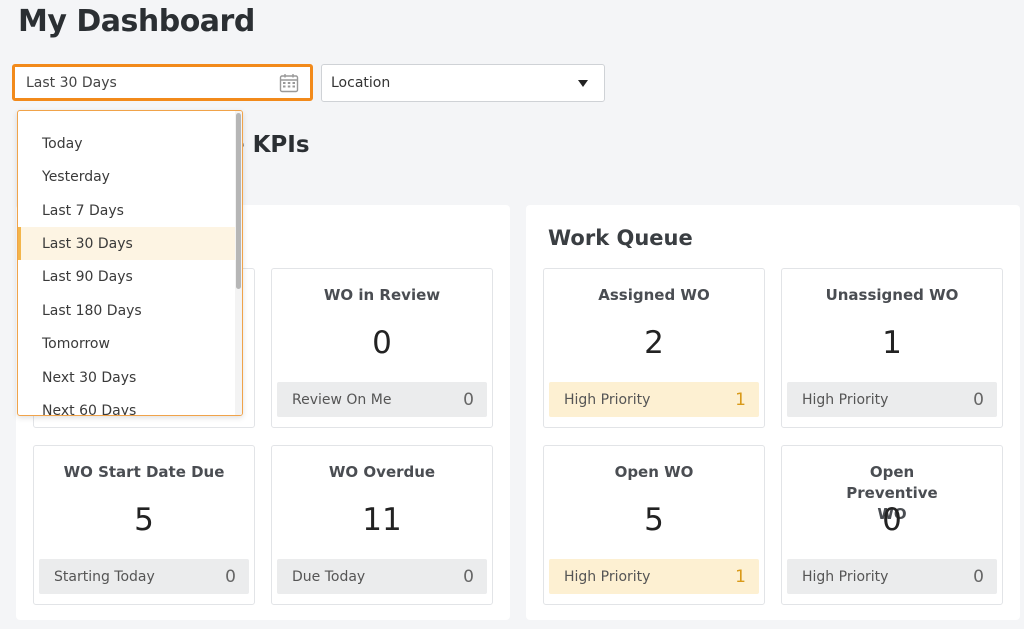  What do you see at coordinates (342, 399) in the screenshot?
I see `footer-label: Review On Me` at bounding box center [342, 399].